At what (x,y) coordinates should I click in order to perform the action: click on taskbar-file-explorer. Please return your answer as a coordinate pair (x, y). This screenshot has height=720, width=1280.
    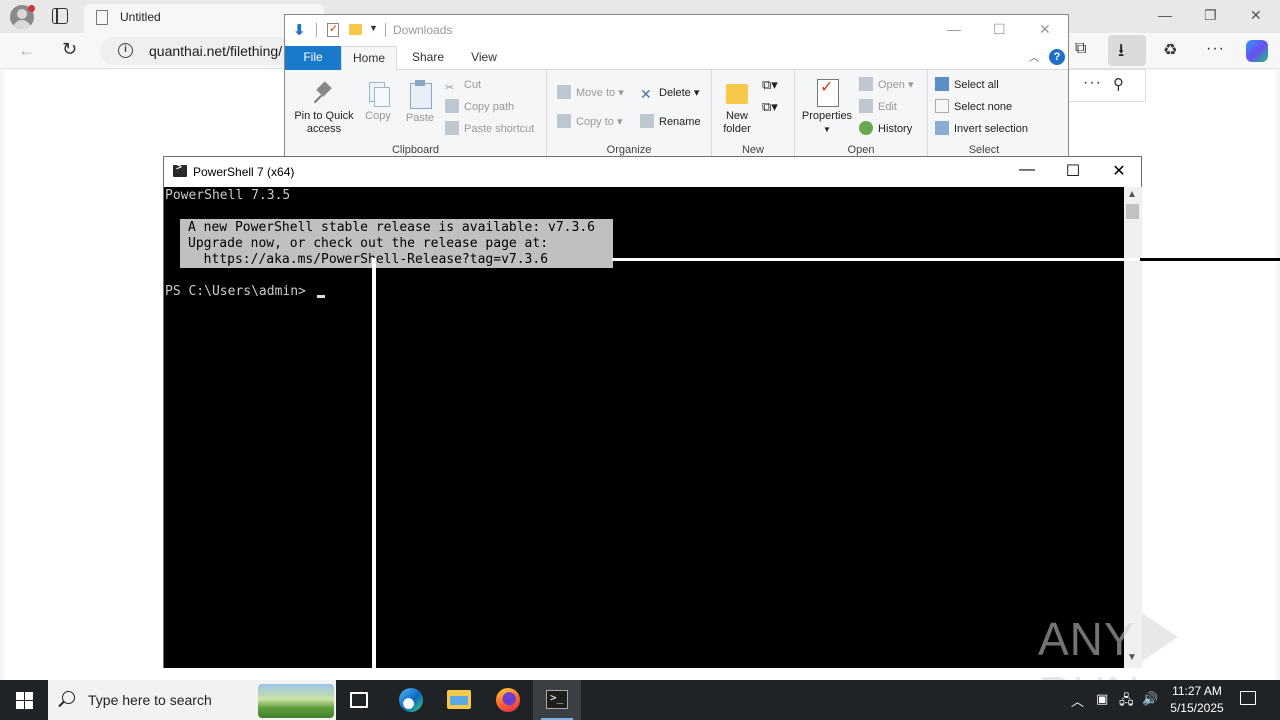
    Looking at the image, I should click on (459, 700).